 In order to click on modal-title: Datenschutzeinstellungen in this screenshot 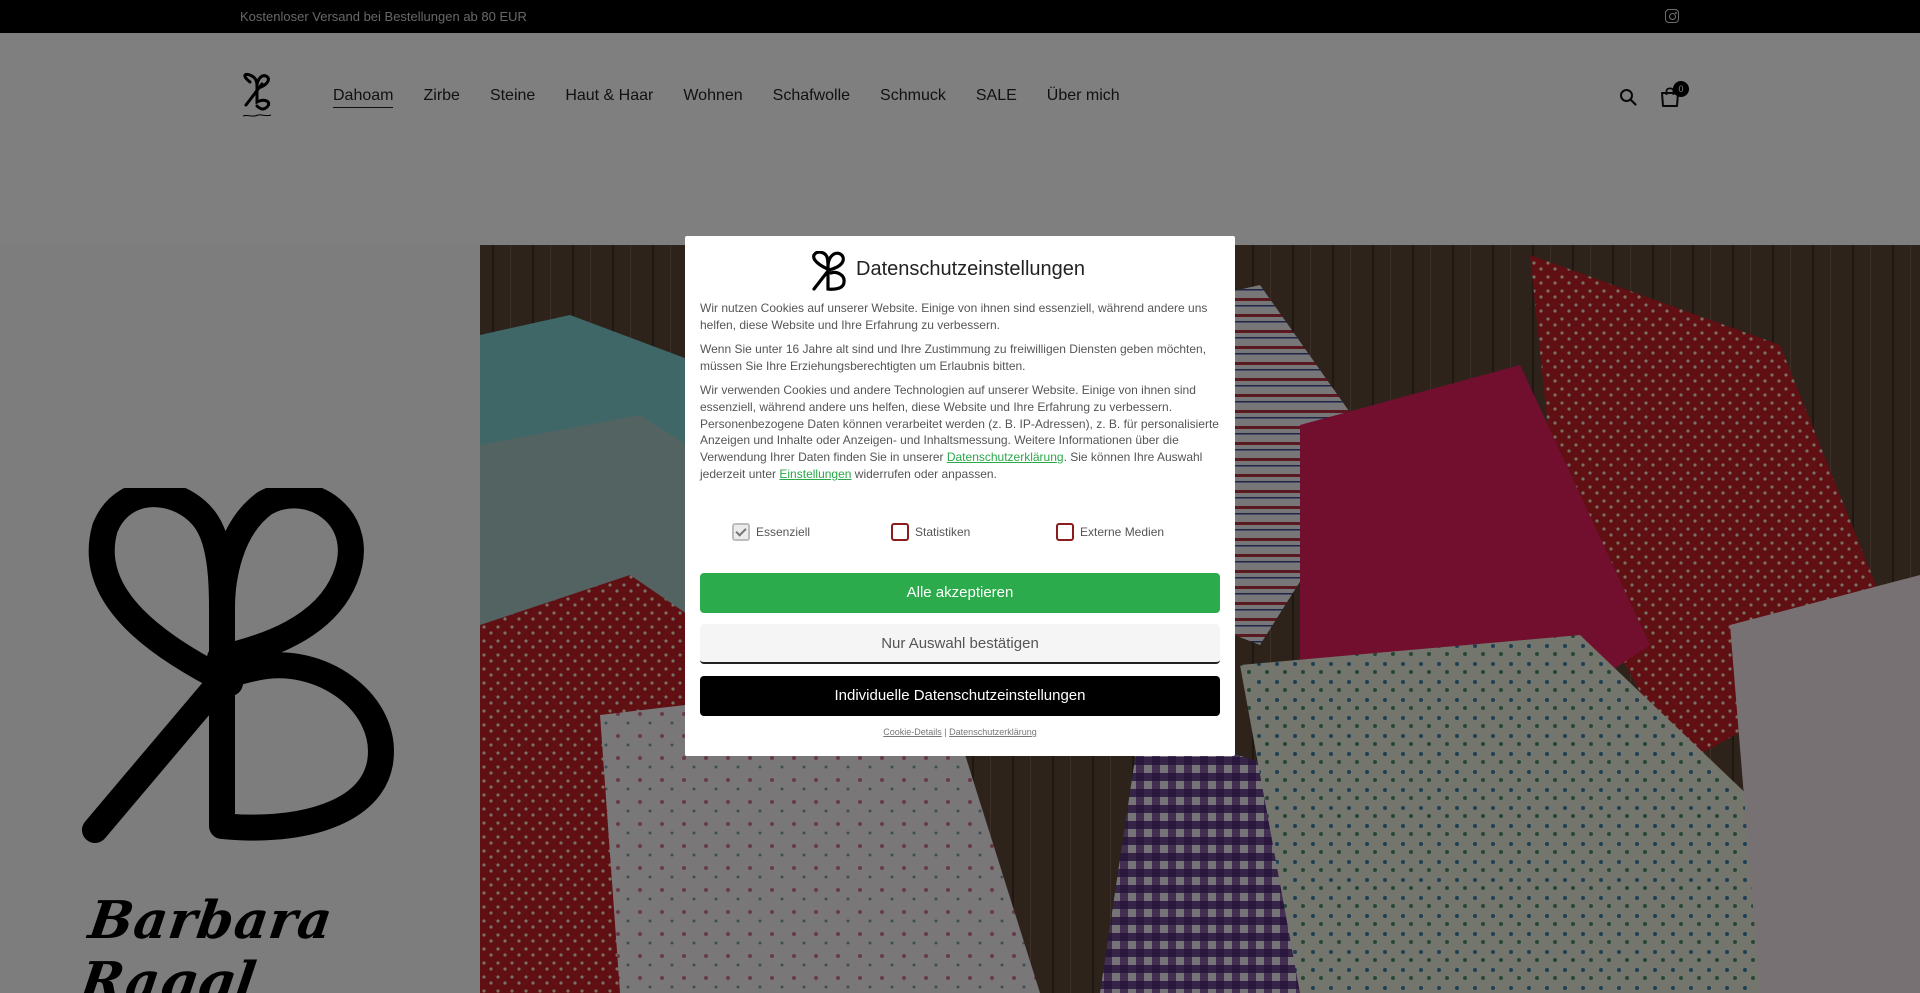, I will do `click(971, 269)`.